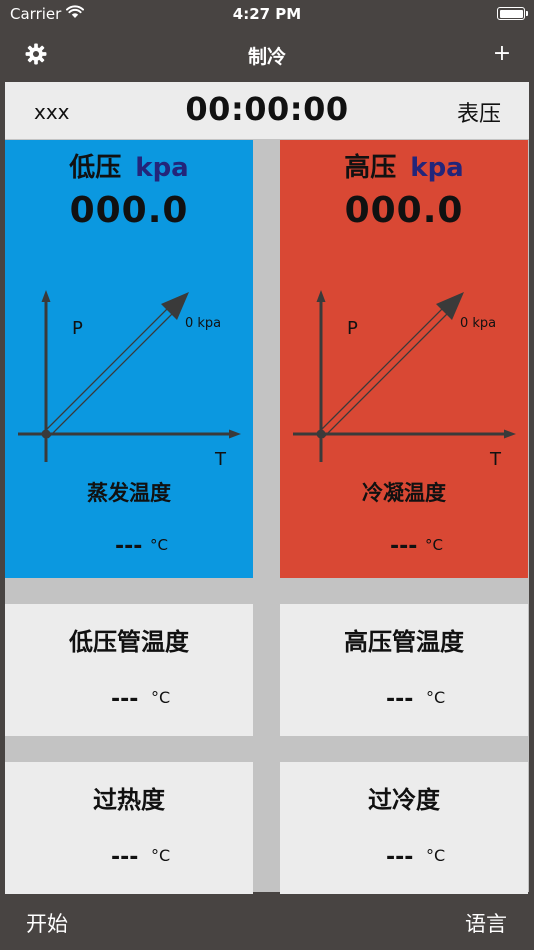 The image size is (534, 950). What do you see at coordinates (125, 857) in the screenshot?
I see `superheat-value: ---` at bounding box center [125, 857].